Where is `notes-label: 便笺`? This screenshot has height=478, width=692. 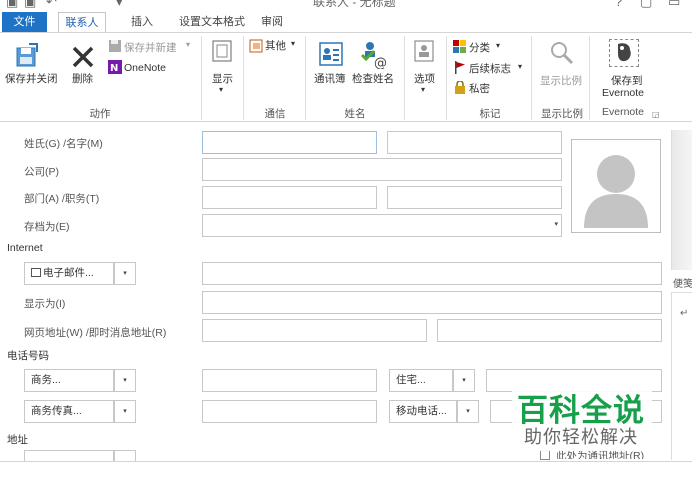 notes-label: 便笺 is located at coordinates (682, 284).